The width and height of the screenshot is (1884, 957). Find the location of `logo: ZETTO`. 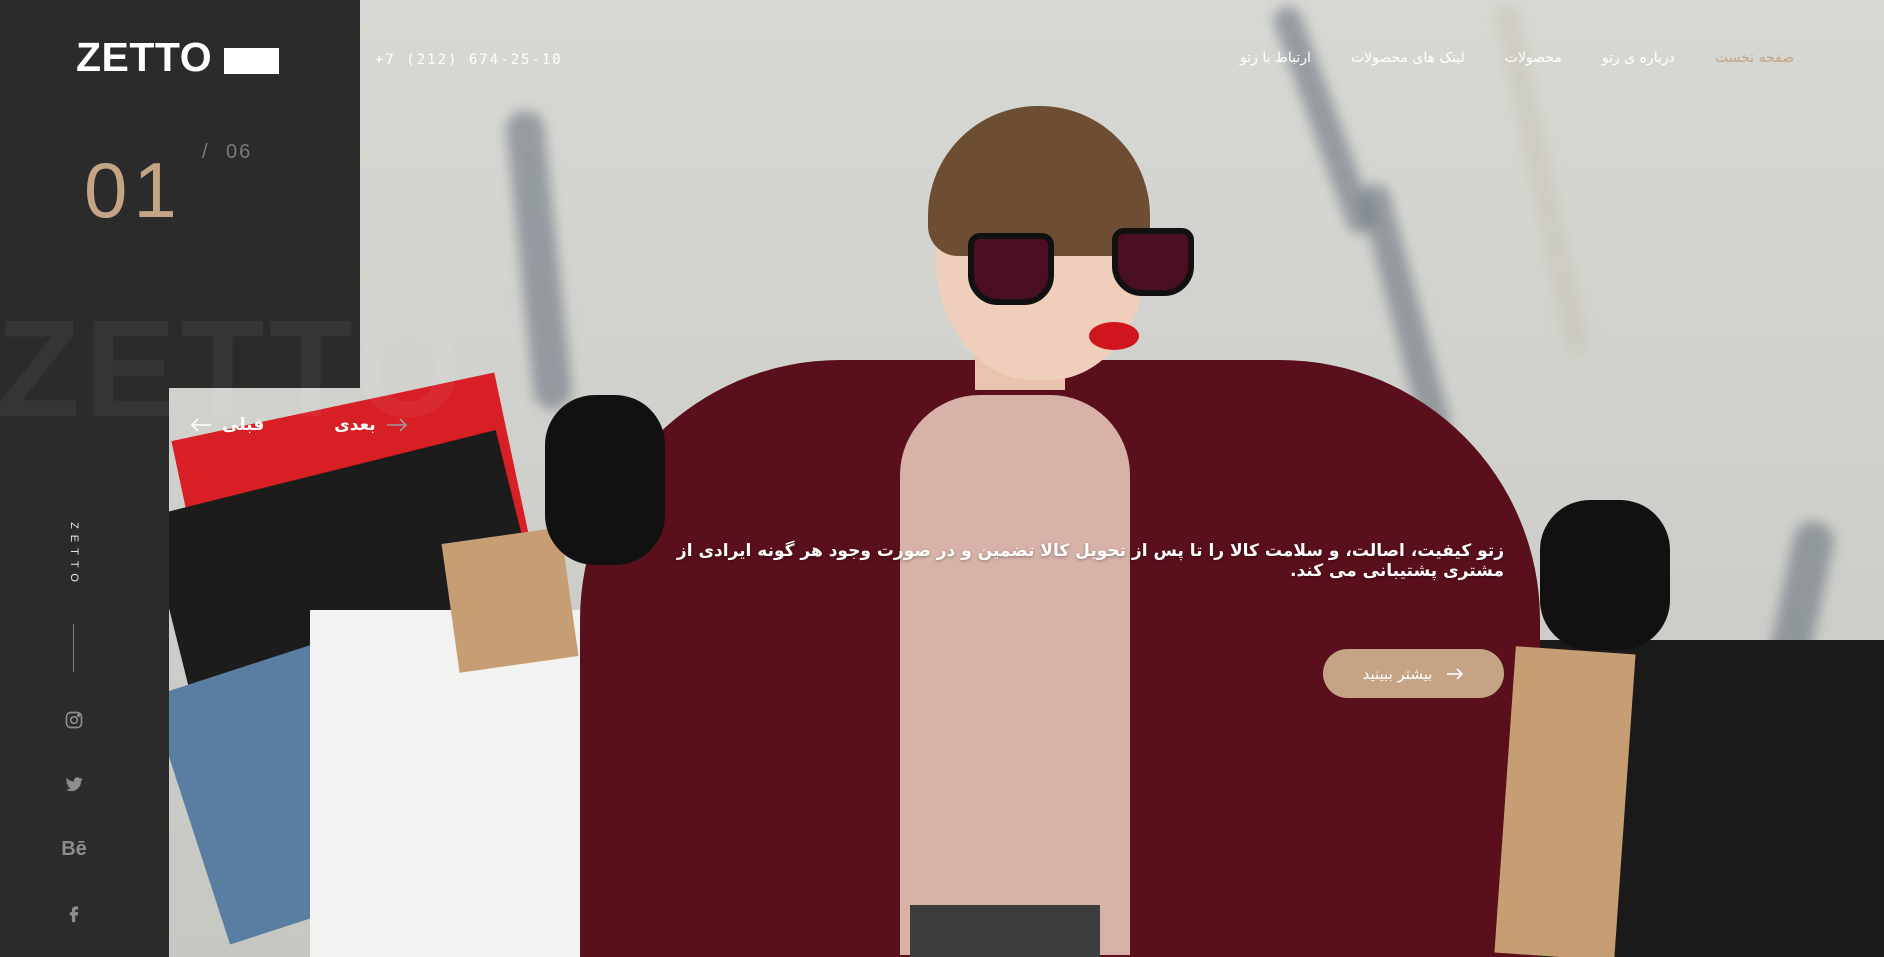

logo: ZETTO is located at coordinates (178, 57).